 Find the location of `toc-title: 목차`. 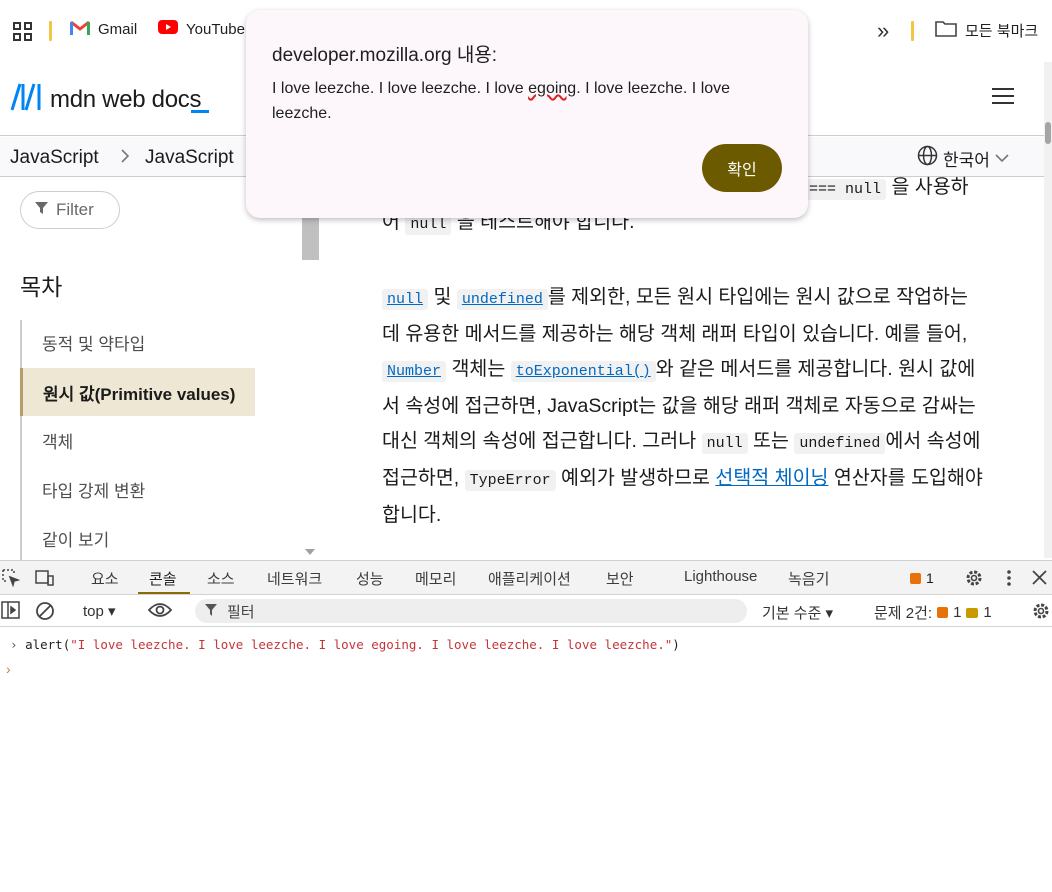

toc-title: 목차 is located at coordinates (41, 287).